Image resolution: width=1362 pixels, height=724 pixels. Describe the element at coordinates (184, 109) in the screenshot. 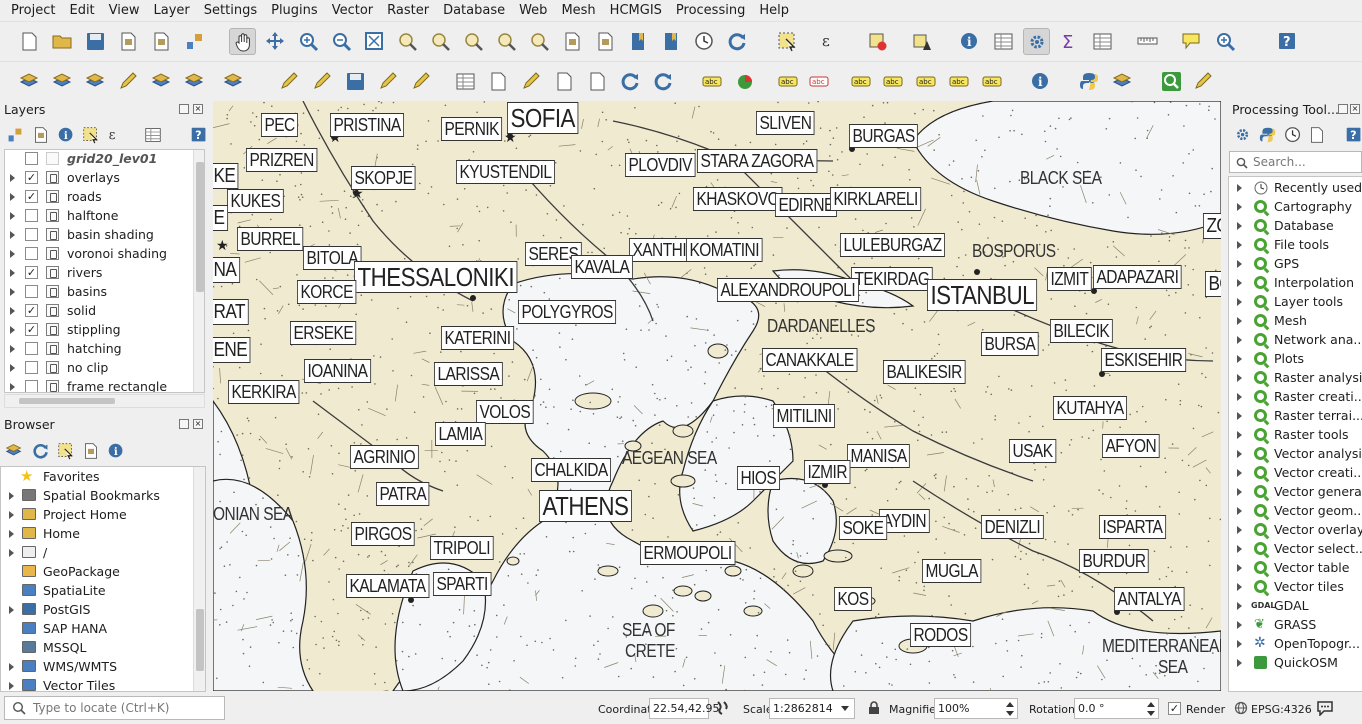

I see `float-panel-icon` at that location.